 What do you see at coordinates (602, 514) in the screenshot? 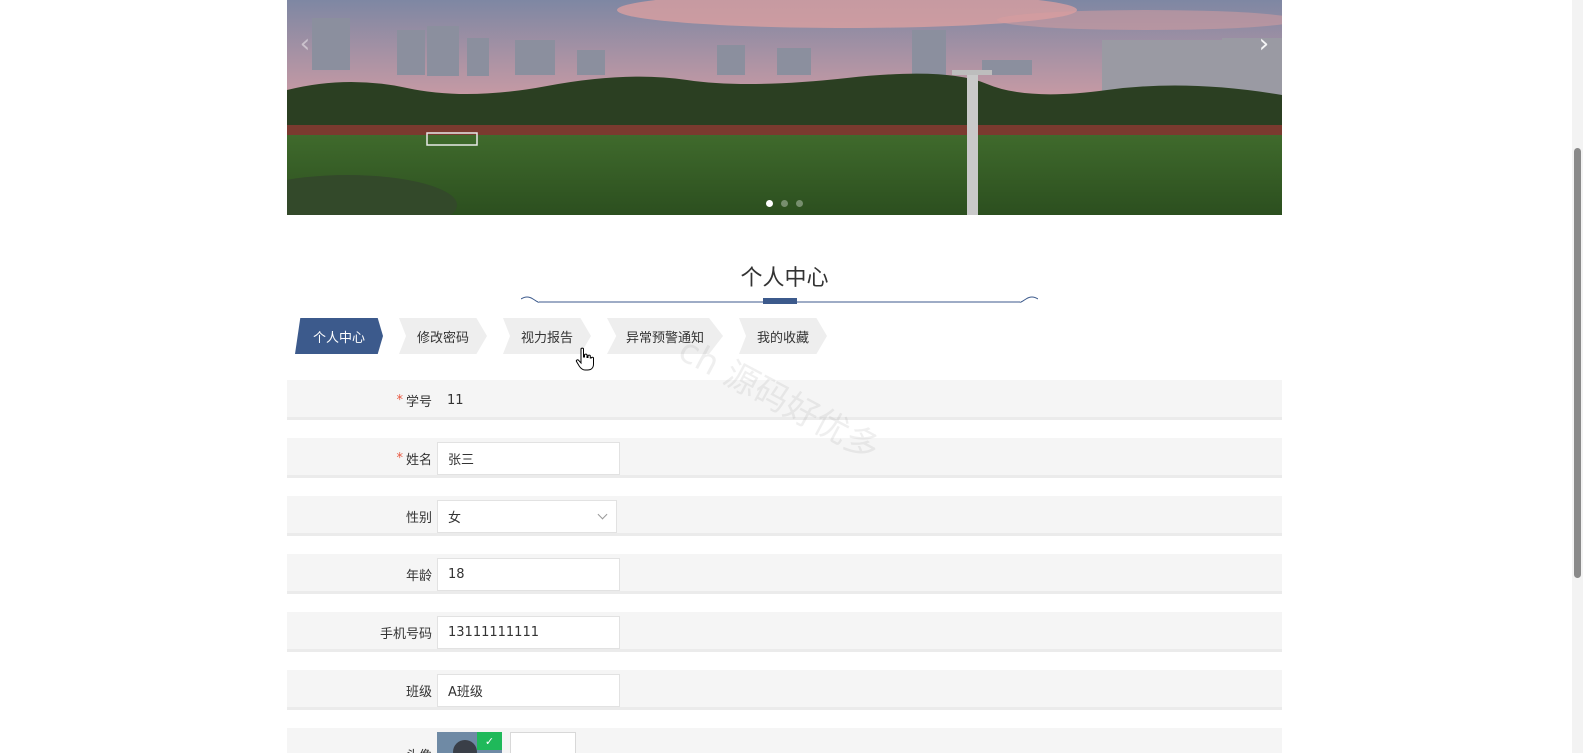
I see `chevron-down-icon` at bounding box center [602, 514].